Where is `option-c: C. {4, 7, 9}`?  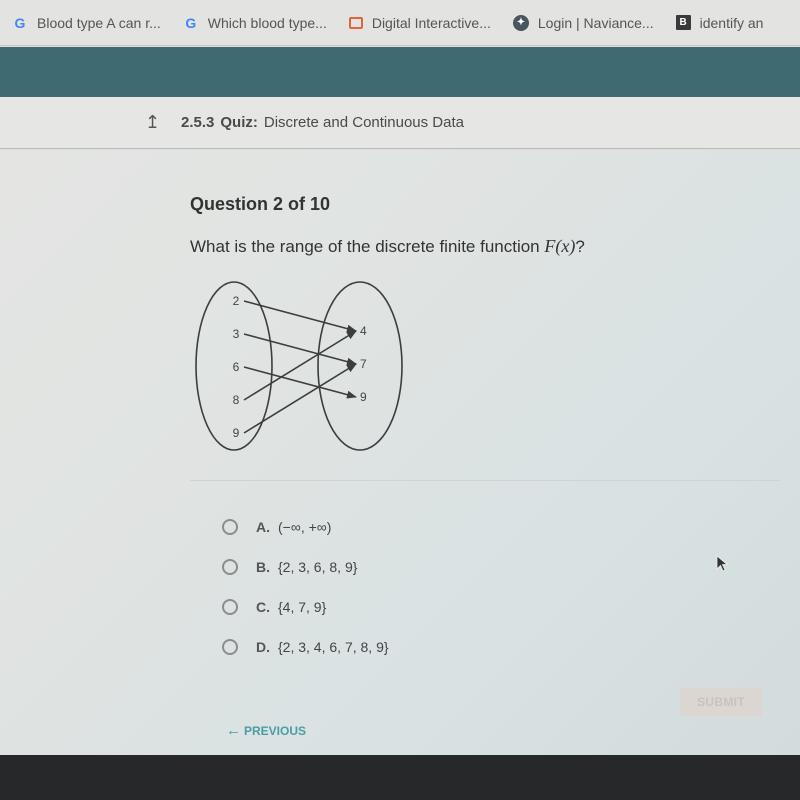 option-c: C. {4, 7, 9} is located at coordinates (305, 607).